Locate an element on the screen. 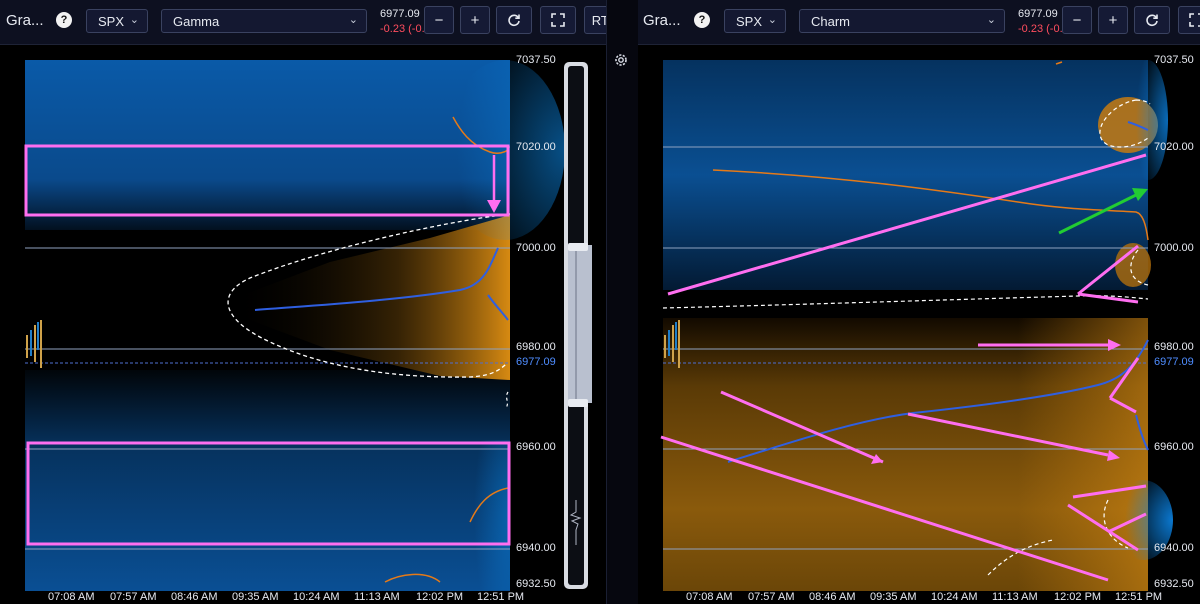 This screenshot has width=1200, height=604. metric-select: Charm ⌄ is located at coordinates (902, 21).